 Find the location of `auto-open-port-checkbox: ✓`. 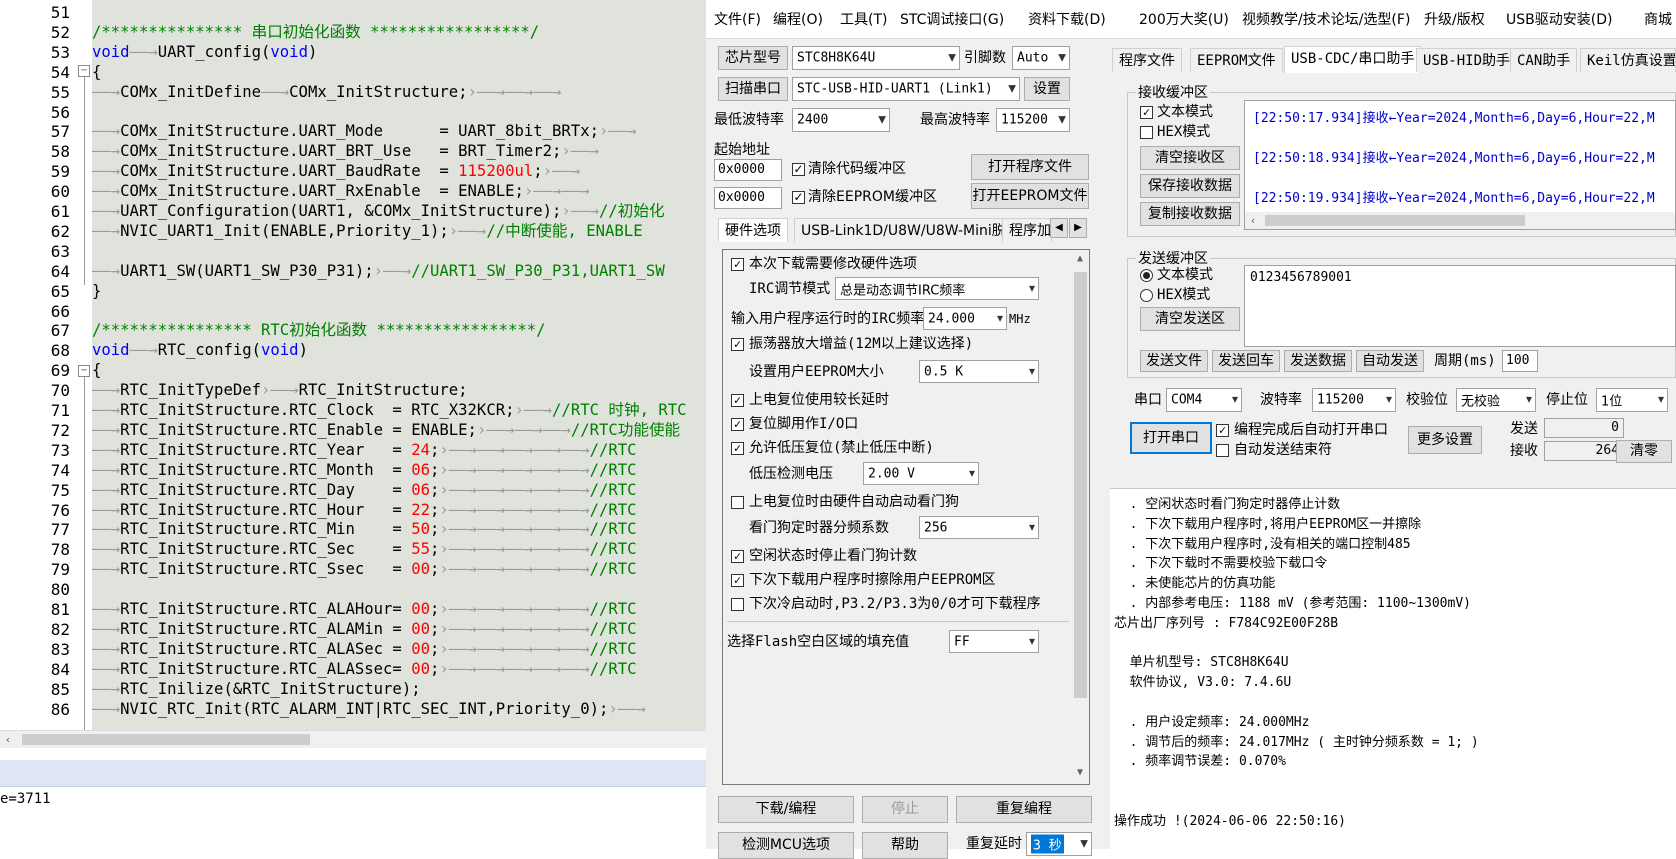

auto-open-port-checkbox: ✓ is located at coordinates (1222, 430).